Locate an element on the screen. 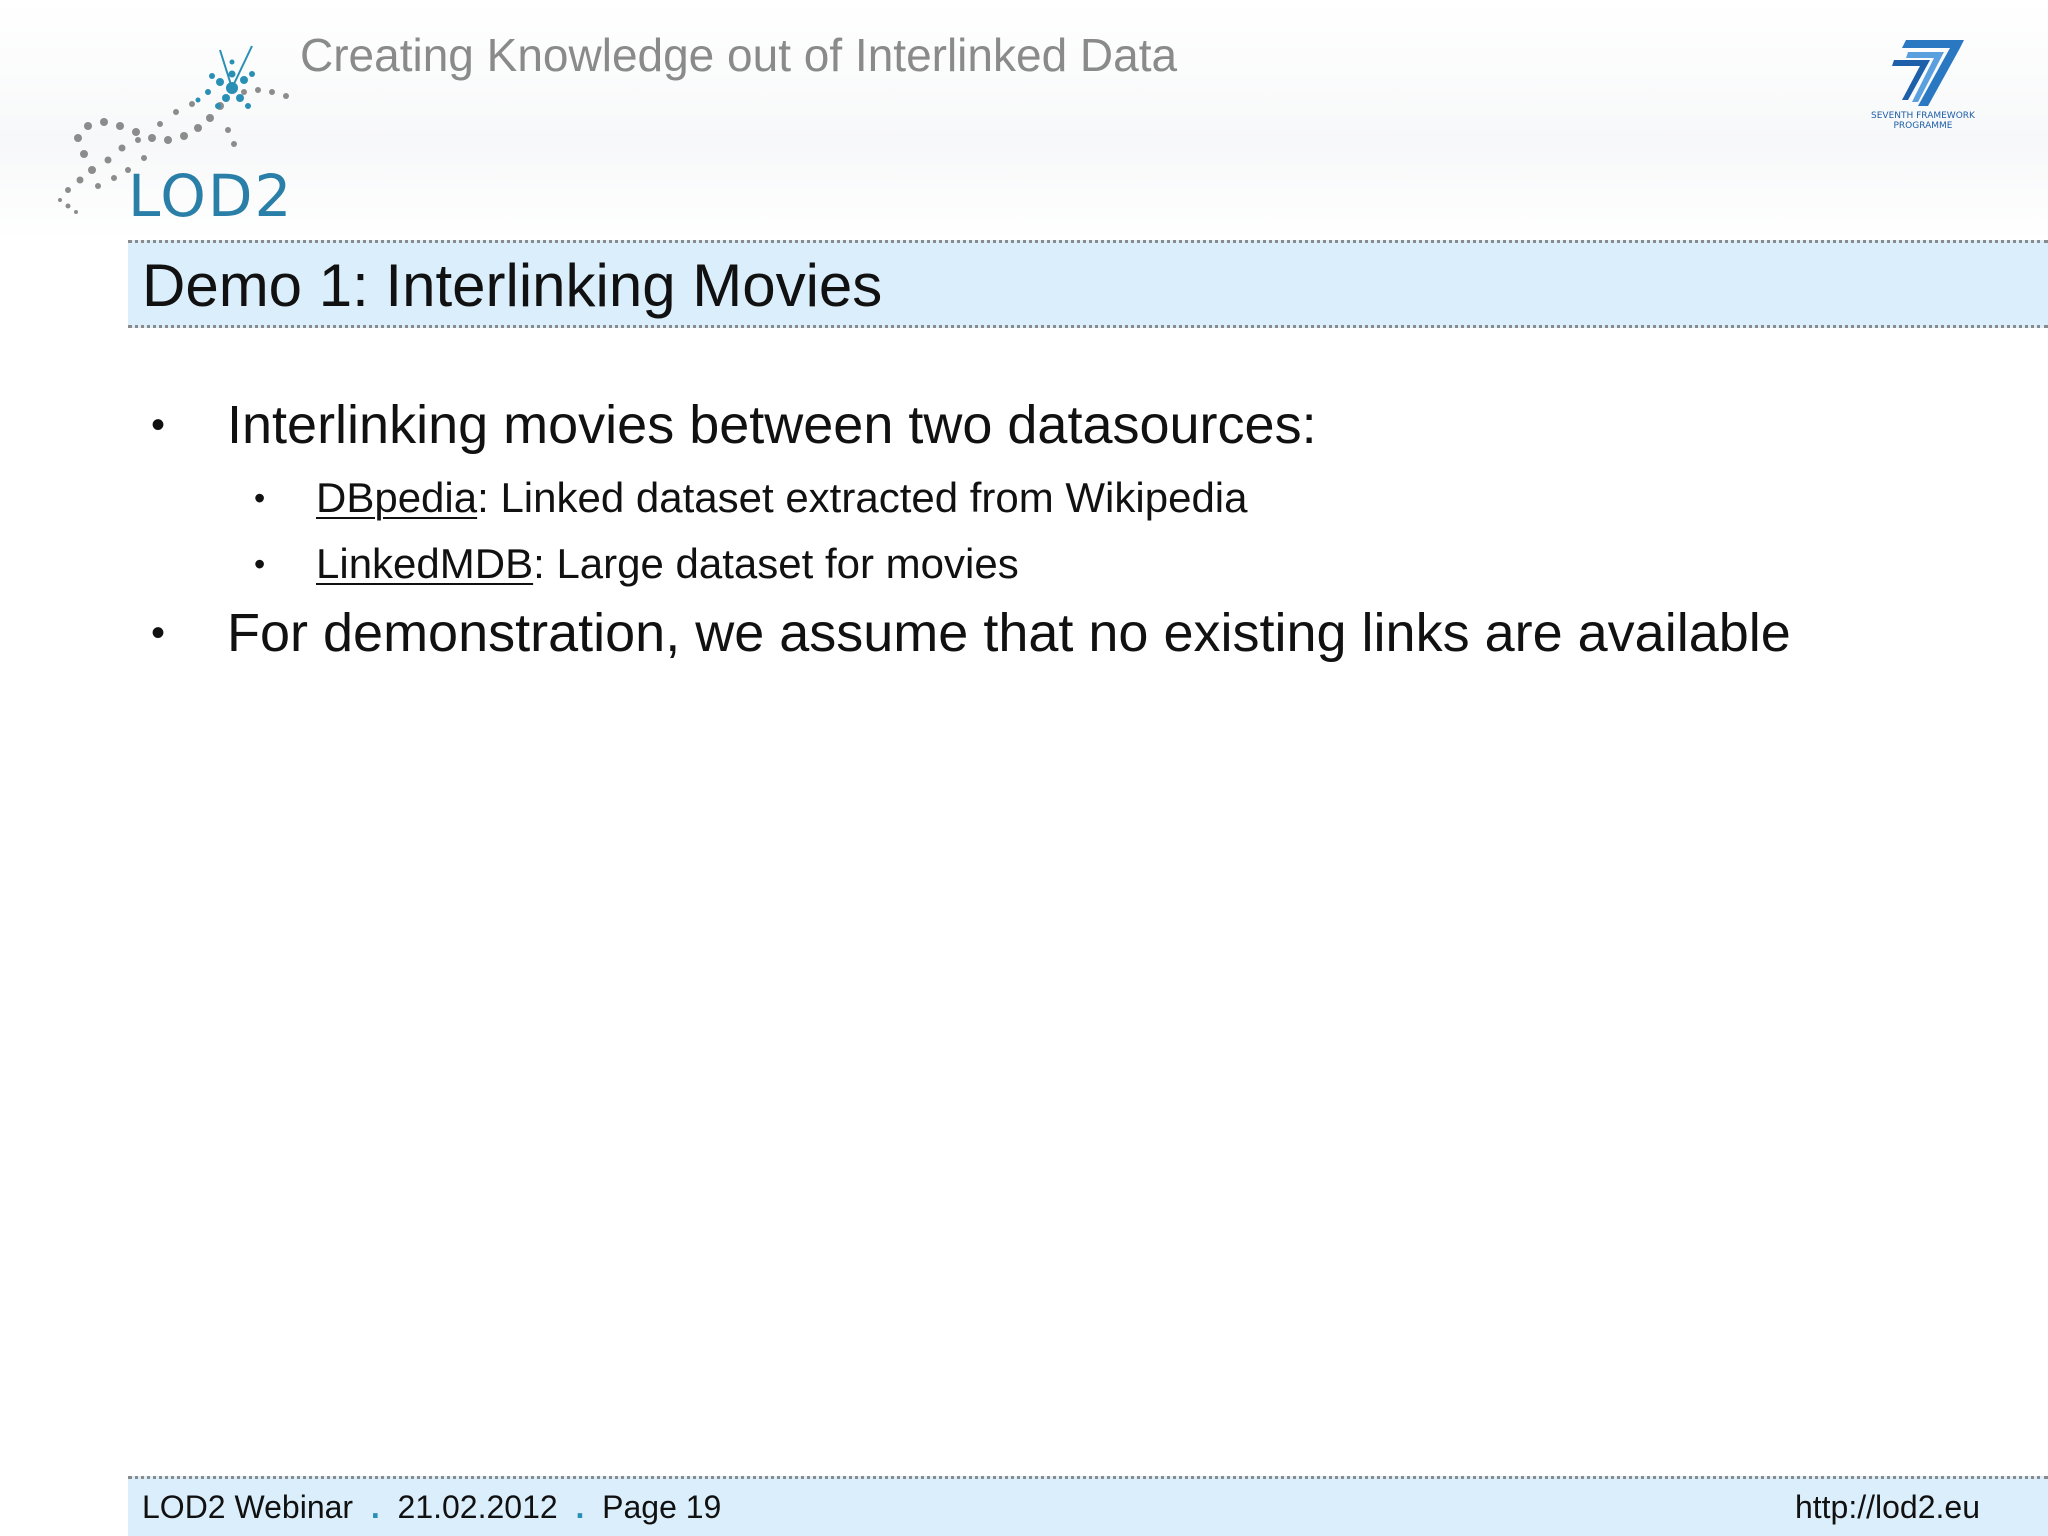 This screenshot has height=1536, width=2048. fp7-logo: SEVENTH FRAMEWORK PROGRAMME is located at coordinates (1923, 85).